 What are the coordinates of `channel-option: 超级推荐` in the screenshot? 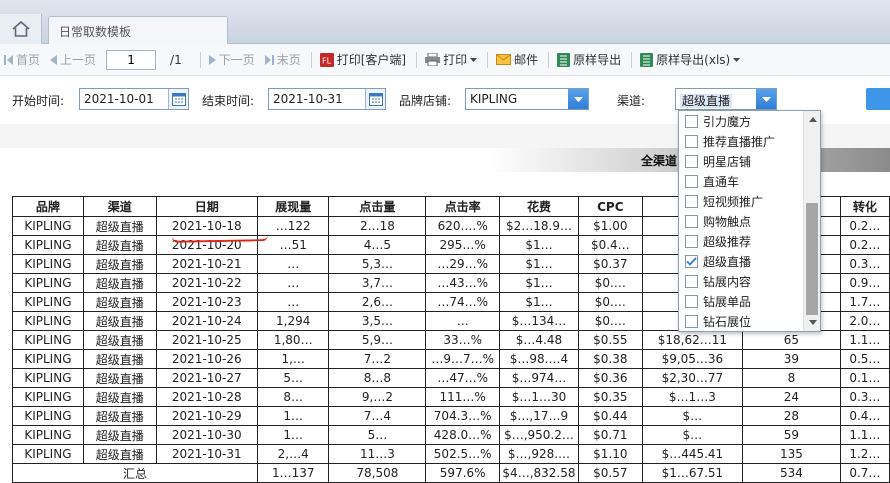 It's located at (749, 241).